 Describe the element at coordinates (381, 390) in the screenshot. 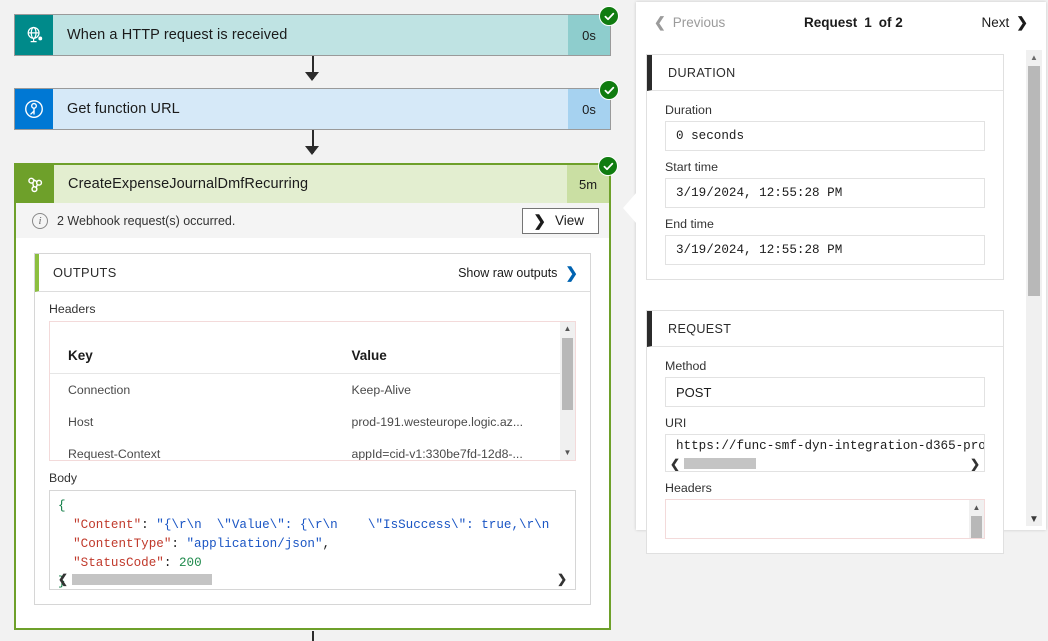

I see `cell-value: Keep-Alive` at that location.